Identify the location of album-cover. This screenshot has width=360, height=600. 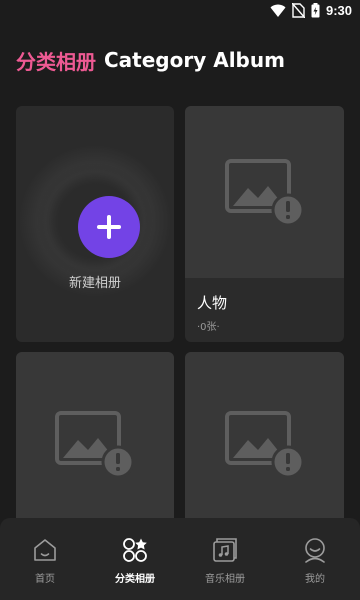
(264, 192).